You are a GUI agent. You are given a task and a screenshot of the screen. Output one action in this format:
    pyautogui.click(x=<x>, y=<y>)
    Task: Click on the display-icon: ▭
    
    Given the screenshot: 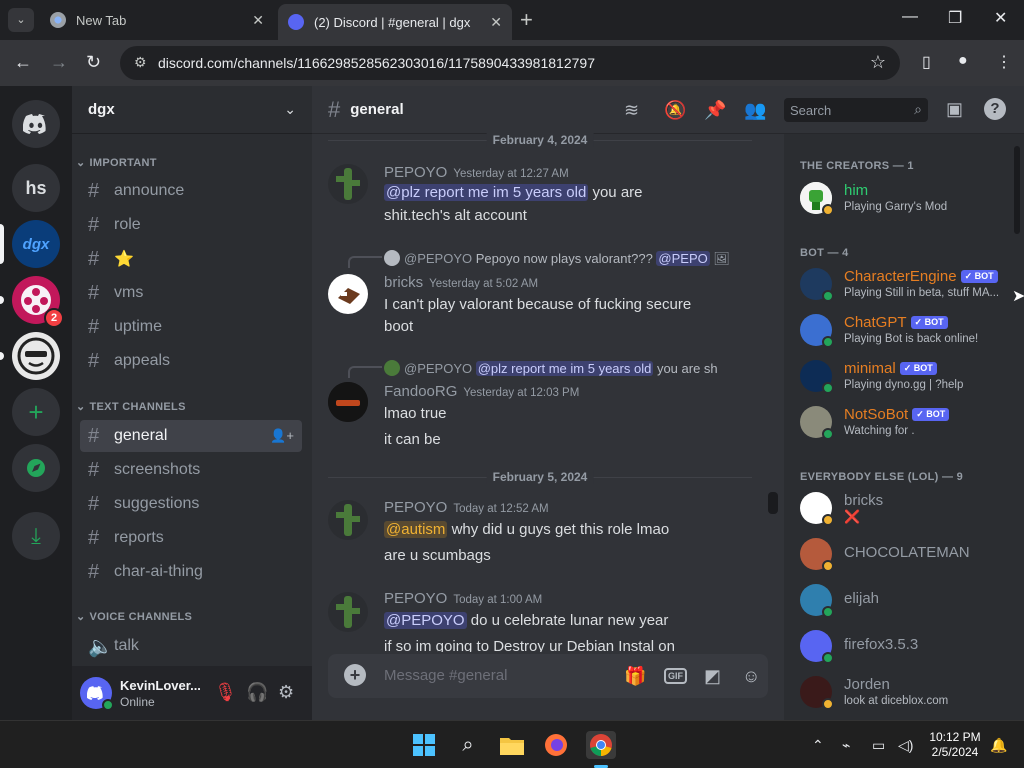 What is the action you would take?
    pyautogui.click(x=878, y=745)
    